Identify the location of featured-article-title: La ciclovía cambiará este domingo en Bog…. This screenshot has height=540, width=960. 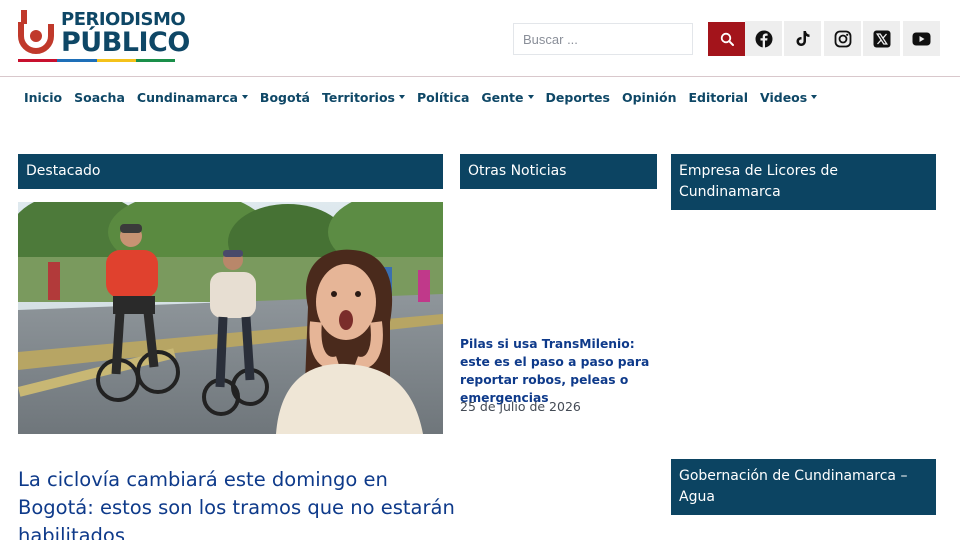
(238, 503).